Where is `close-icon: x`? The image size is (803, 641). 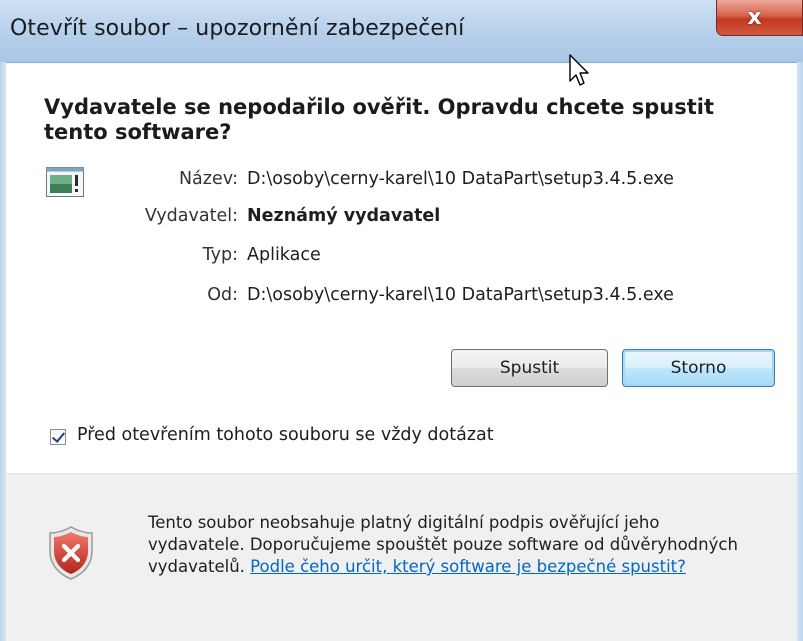 close-icon: x is located at coordinates (754, 17).